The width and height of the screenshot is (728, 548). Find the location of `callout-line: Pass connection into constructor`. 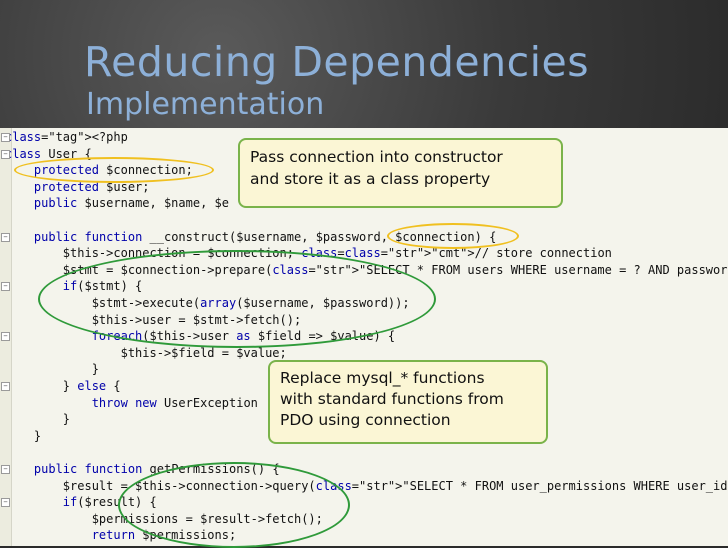

callout-line: Pass connection into constructor is located at coordinates (376, 157).